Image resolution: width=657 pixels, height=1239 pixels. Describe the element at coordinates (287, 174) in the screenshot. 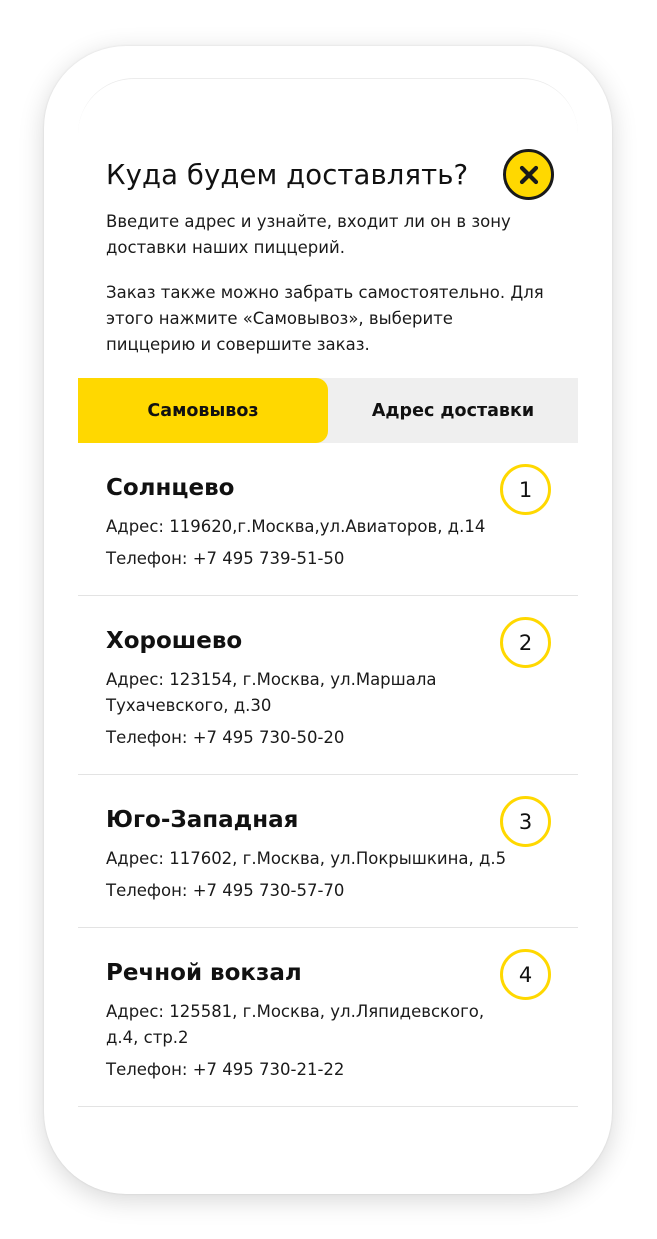

I see `modal-title: Куда будем доставлять?` at that location.